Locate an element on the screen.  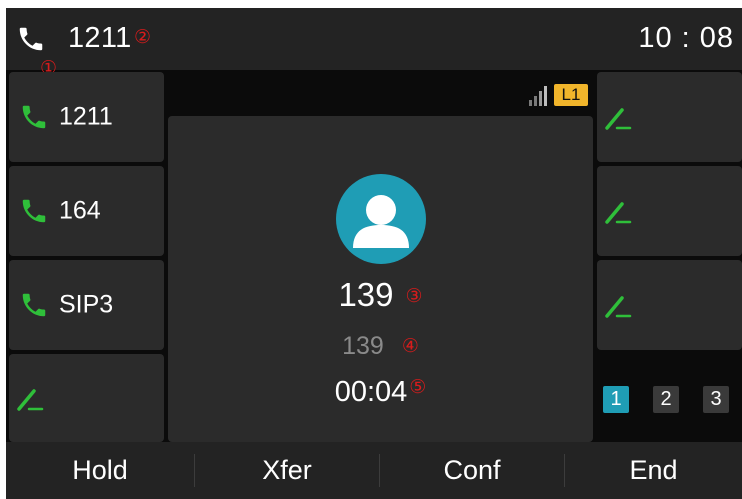
line-key-3: SIP3 is located at coordinates (86, 305).